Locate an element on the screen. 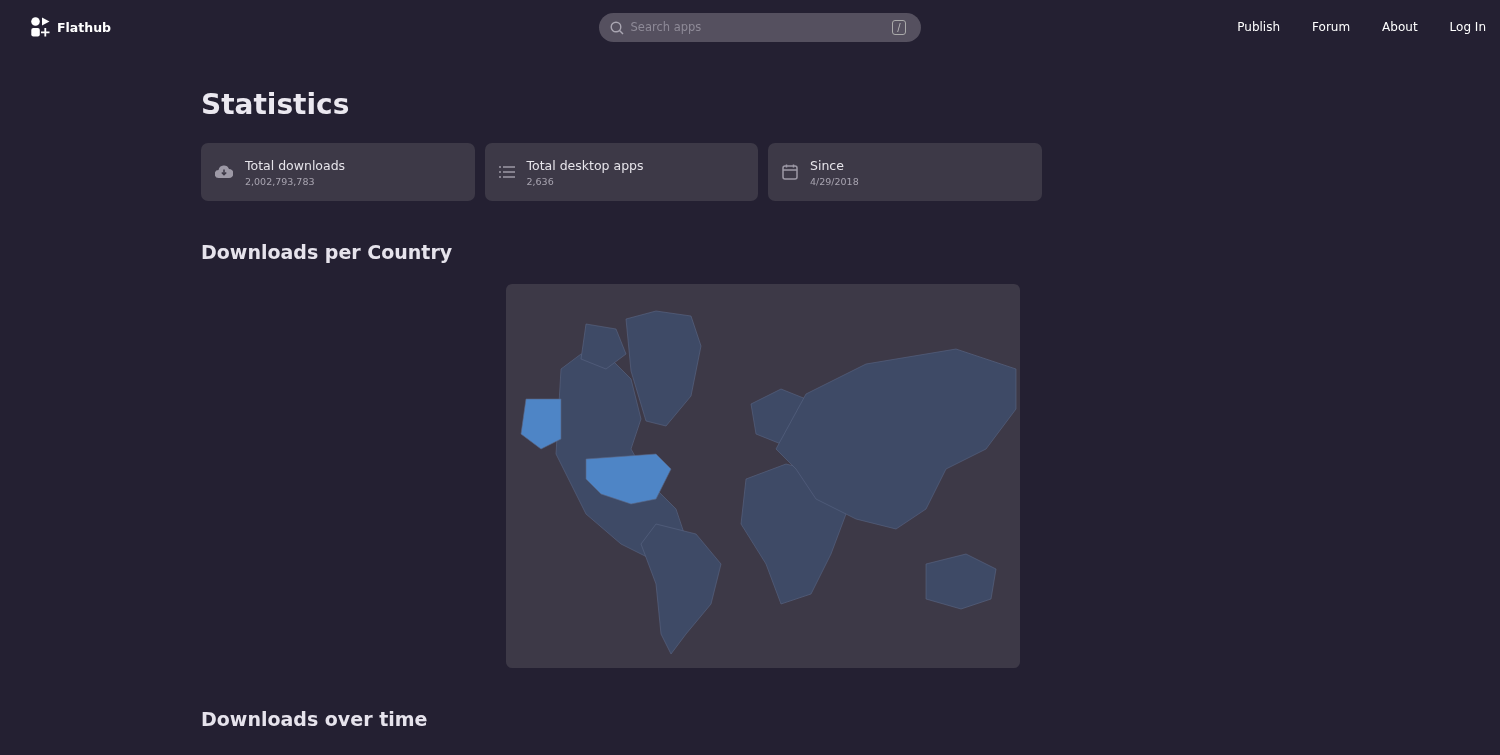 This screenshot has height=755, width=1500. nav-link: About is located at coordinates (1400, 27).